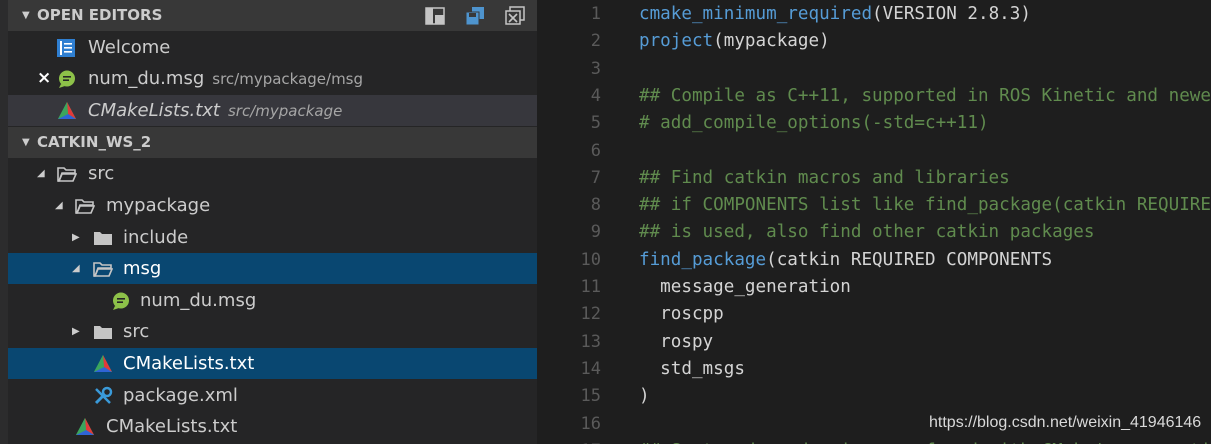 The width and height of the screenshot is (1211, 444). I want to click on open-editor-label: num_du.msg src/mypackage/msg, so click(225, 79).